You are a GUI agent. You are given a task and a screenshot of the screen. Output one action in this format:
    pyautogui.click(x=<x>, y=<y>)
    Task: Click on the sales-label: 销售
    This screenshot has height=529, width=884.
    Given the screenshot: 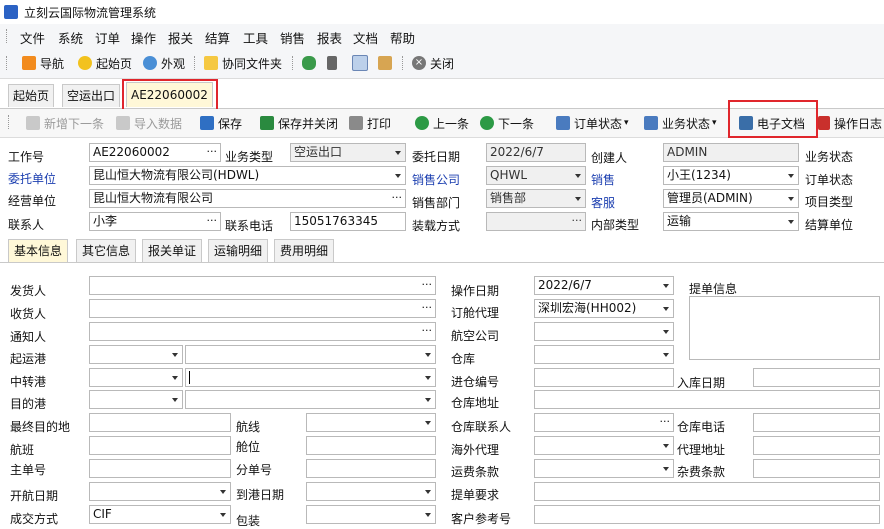 What is the action you would take?
    pyautogui.click(x=603, y=179)
    